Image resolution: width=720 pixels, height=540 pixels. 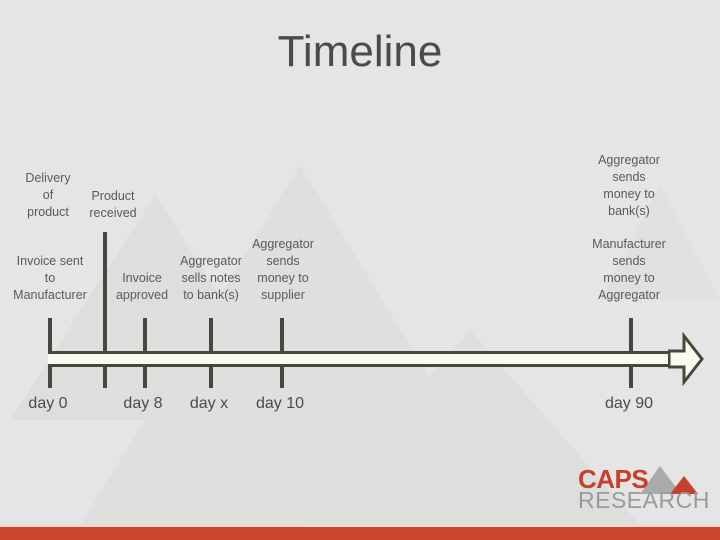 What do you see at coordinates (629, 269) in the screenshot?
I see `event-label-manufacturer-sends-money-to-aggregator: Manufacturer sends money to Aggregator` at bounding box center [629, 269].